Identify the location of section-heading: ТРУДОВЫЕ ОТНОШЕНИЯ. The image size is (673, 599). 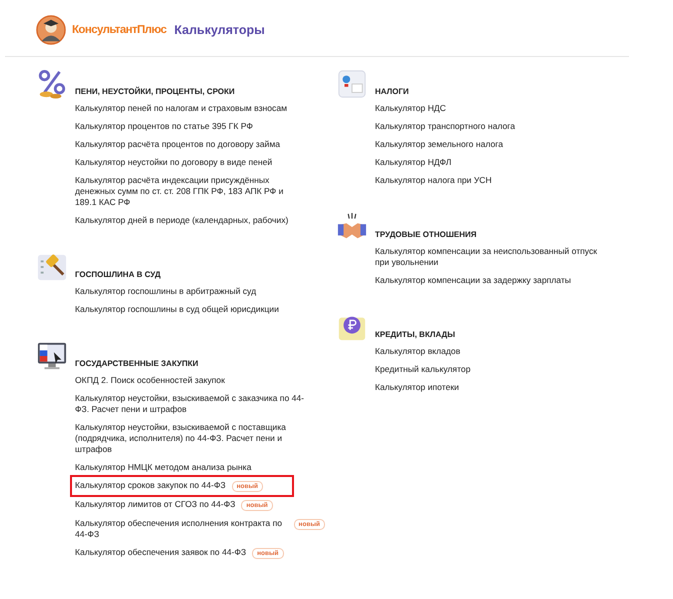
(426, 235).